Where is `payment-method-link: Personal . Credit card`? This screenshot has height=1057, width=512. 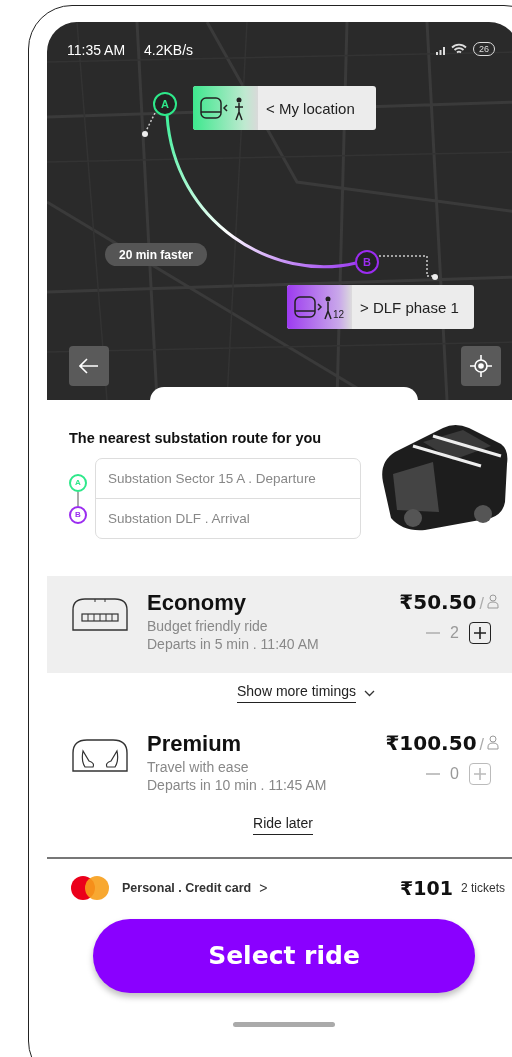 payment-method-link: Personal . Credit card is located at coordinates (187, 887).